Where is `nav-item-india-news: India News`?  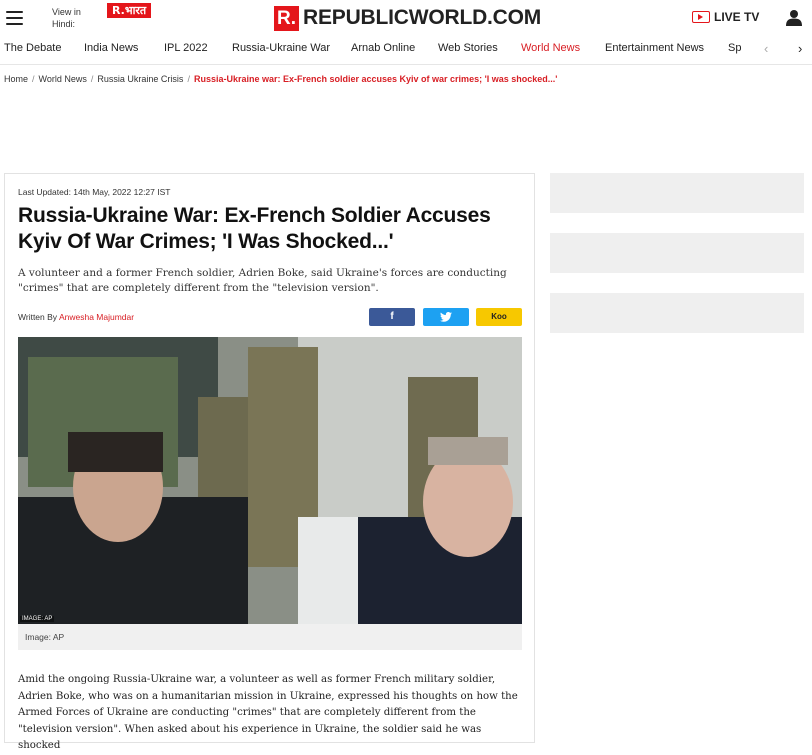 nav-item-india-news: India News is located at coordinates (111, 48).